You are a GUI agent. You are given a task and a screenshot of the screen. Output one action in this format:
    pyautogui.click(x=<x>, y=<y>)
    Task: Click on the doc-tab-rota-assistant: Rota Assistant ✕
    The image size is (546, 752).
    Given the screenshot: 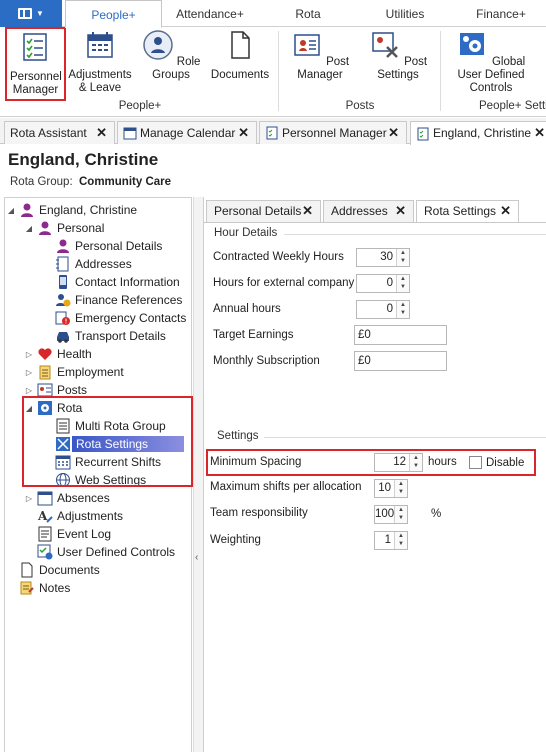 What is the action you would take?
    pyautogui.click(x=59, y=132)
    